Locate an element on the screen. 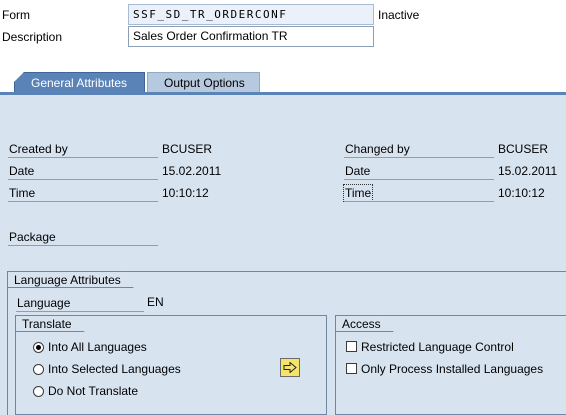 The image size is (566, 415). translate-selected-radio is located at coordinates (38, 369).